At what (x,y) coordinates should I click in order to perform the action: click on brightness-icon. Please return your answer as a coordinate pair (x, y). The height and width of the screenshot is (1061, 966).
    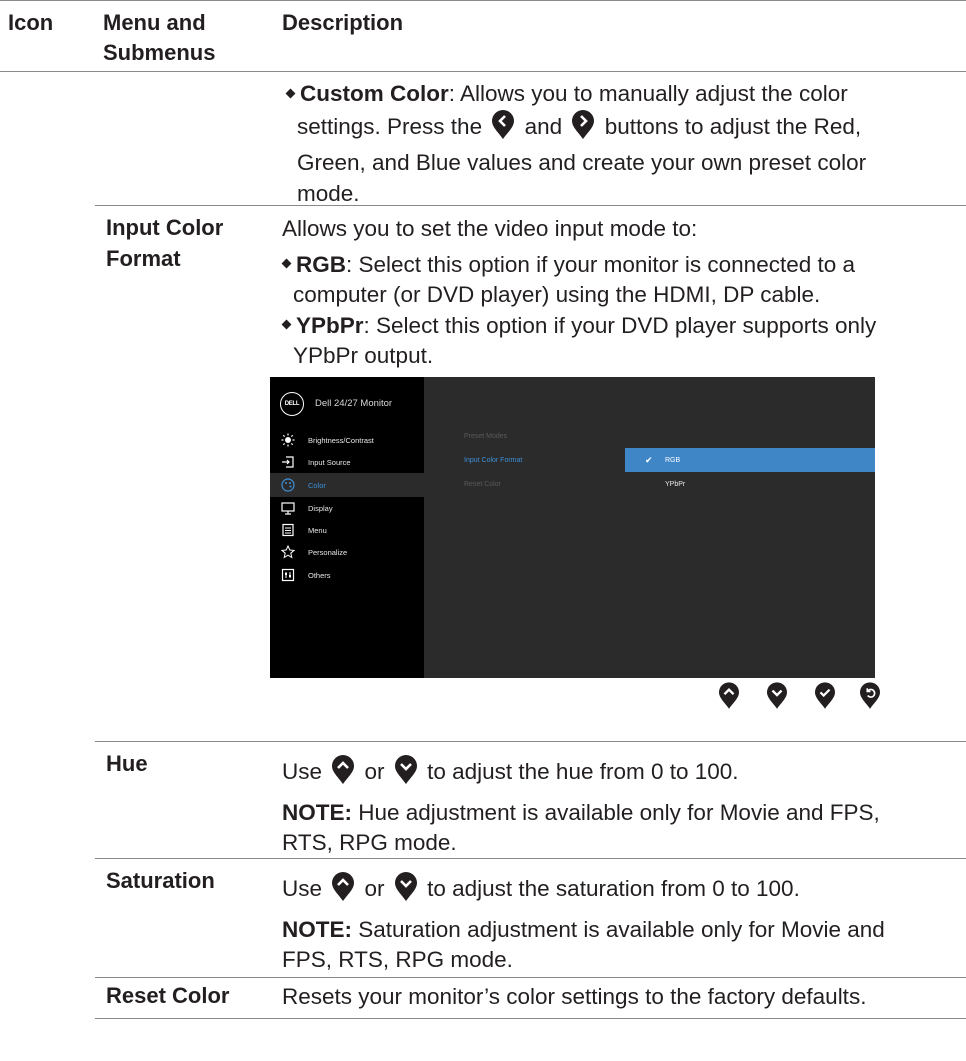
    Looking at the image, I should click on (288, 440).